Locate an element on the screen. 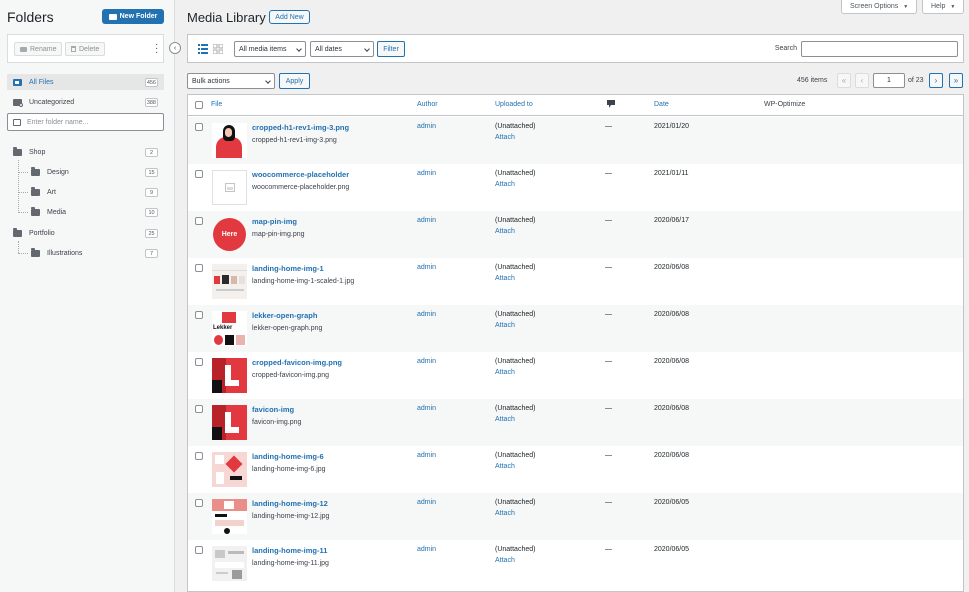 The height and width of the screenshot is (592, 969). comment-icon is located at coordinates (611, 104).